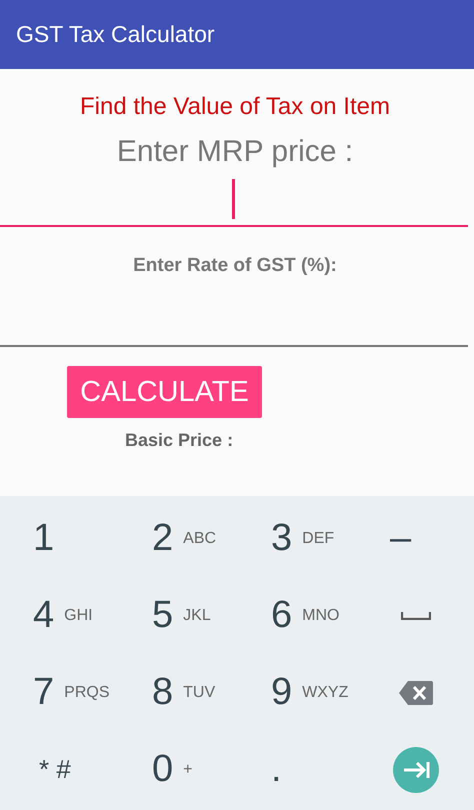 The image size is (474, 810). Describe the element at coordinates (178, 615) in the screenshot. I see `keyboard-key: 5 JKL` at that location.